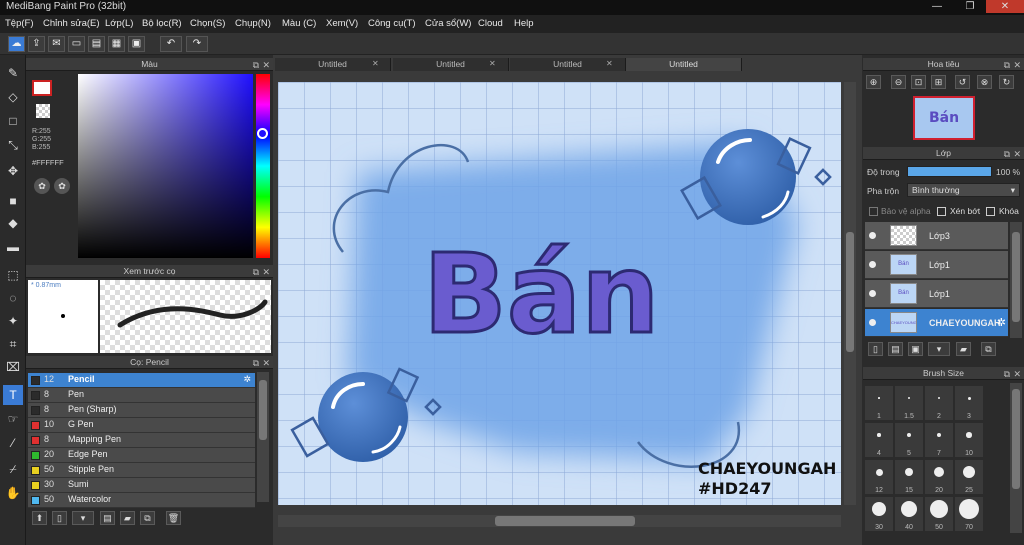  I want to click on clip-checkbox, so click(941, 211).